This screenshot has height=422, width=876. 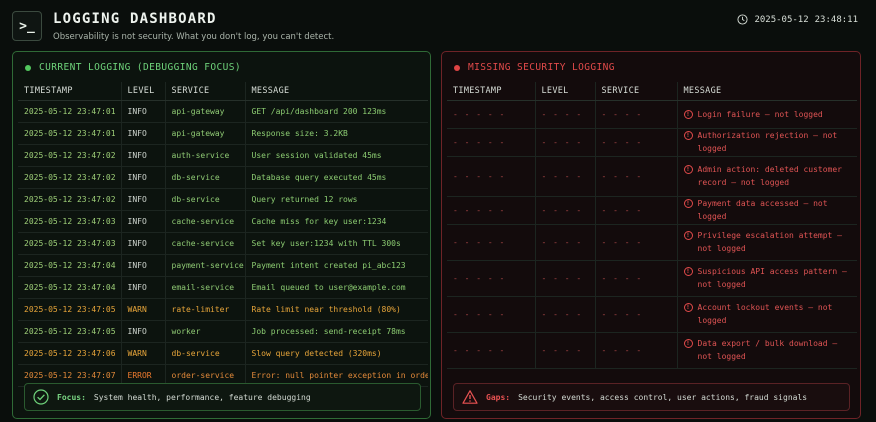 What do you see at coordinates (204, 243) in the screenshot?
I see `log-service: cache-service` at bounding box center [204, 243].